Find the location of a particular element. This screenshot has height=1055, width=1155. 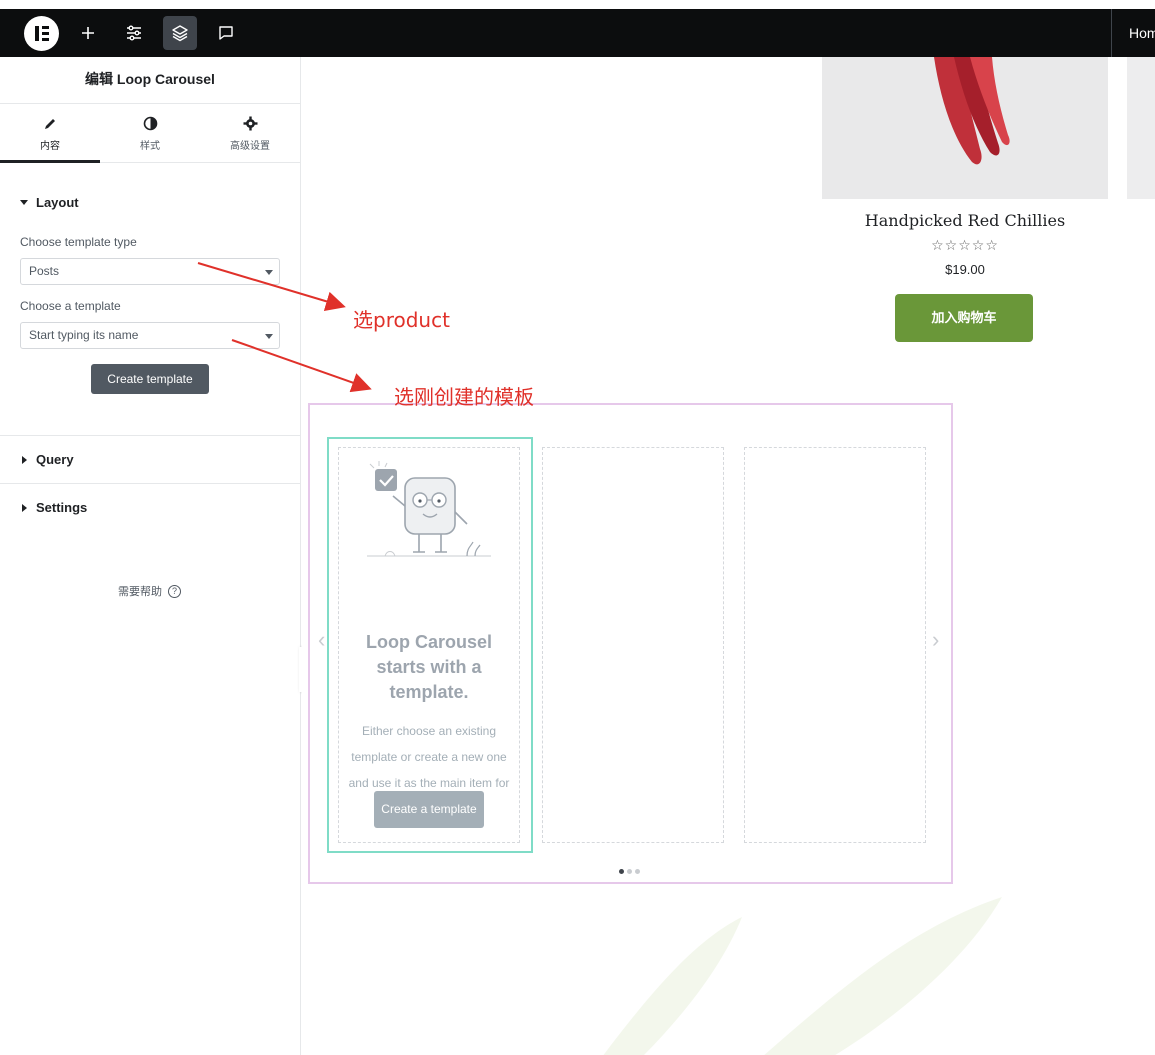

annotation-arrows is located at coordinates (284, 327).